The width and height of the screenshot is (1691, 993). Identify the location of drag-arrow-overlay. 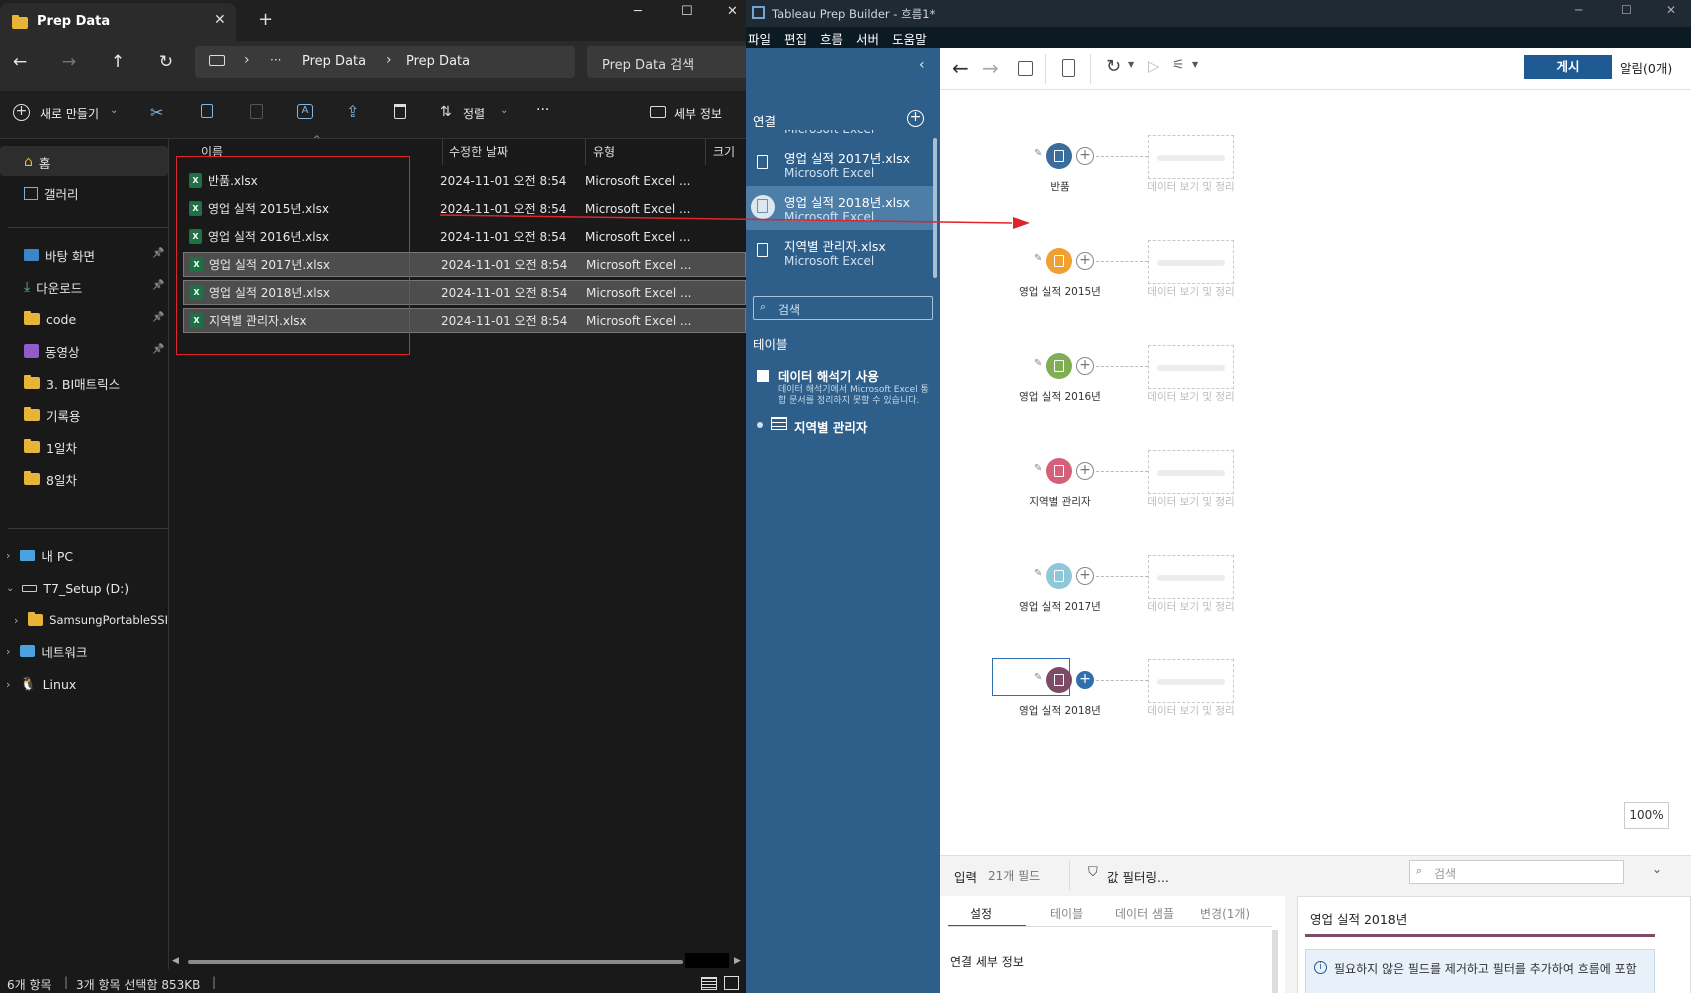
(734, 221).